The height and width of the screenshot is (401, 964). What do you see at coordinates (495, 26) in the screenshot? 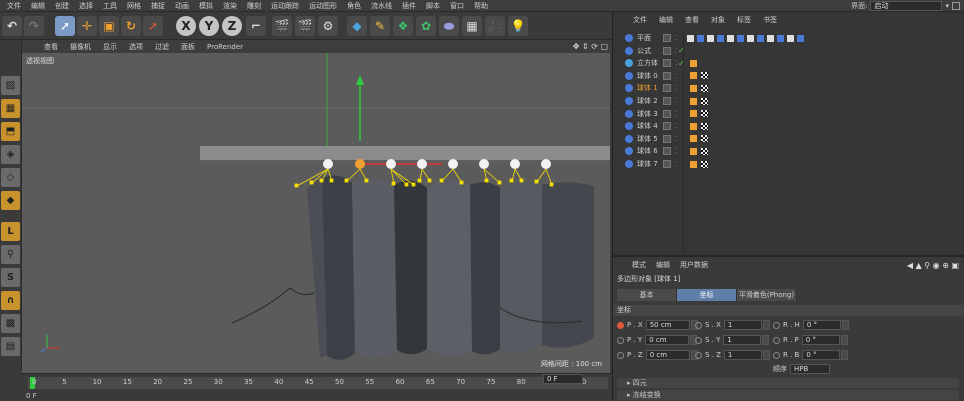
I see `camera-icon: 🎥` at bounding box center [495, 26].